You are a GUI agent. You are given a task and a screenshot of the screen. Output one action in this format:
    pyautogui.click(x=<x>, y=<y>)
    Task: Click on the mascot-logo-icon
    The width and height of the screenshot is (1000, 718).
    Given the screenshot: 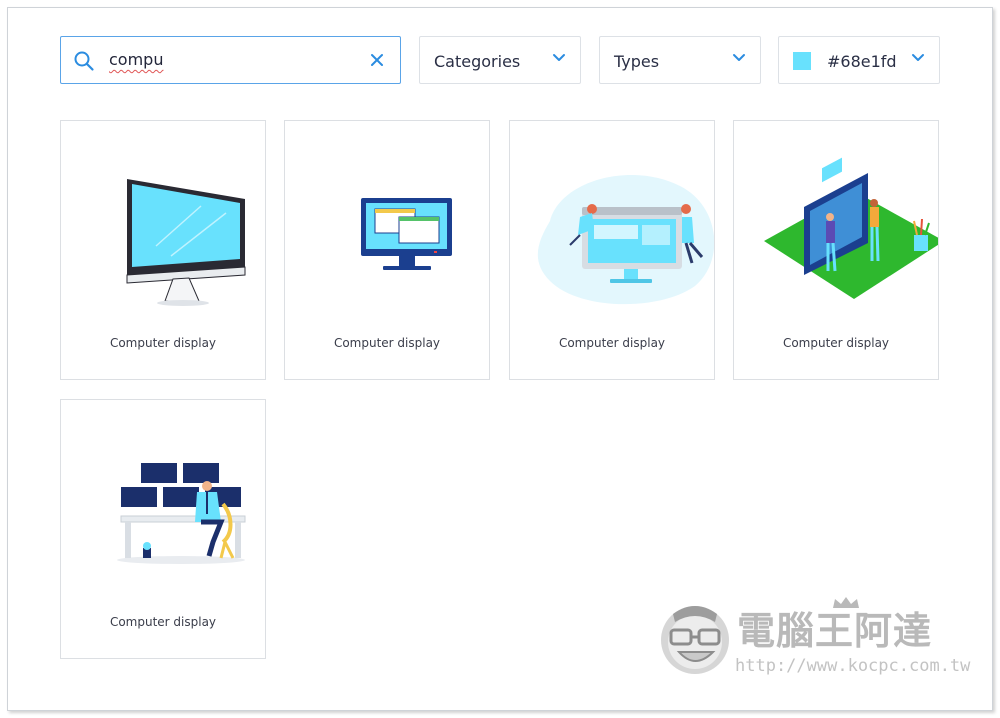 What is the action you would take?
    pyautogui.click(x=695, y=640)
    